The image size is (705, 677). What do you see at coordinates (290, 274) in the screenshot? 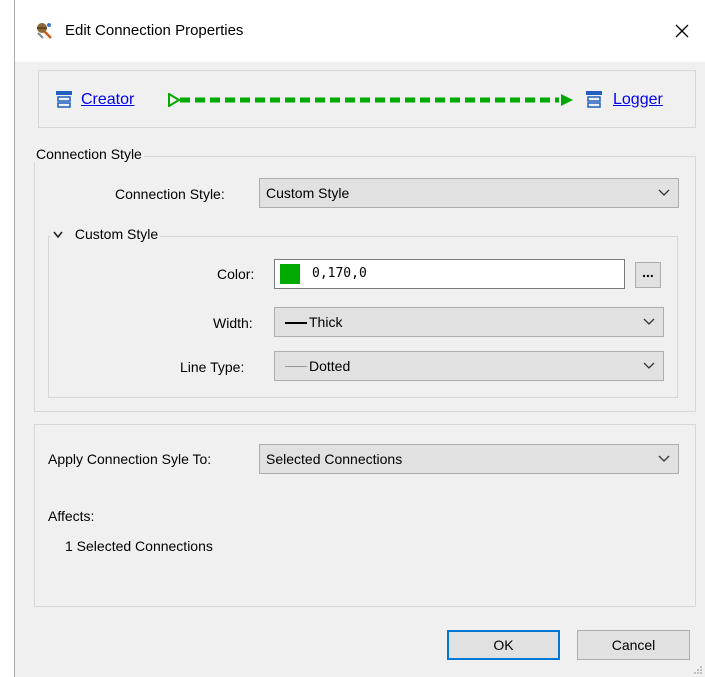
I see `color-swatch` at bounding box center [290, 274].